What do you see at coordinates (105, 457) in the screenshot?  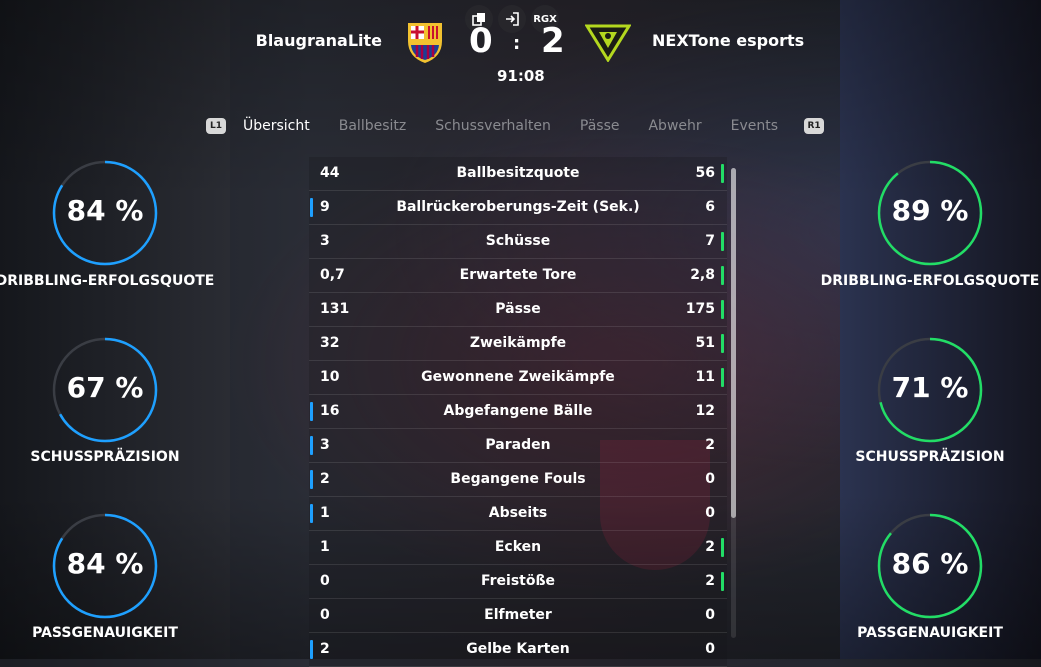 I see `home-ring-schuss-label: SCHUSSPRÄZISION` at bounding box center [105, 457].